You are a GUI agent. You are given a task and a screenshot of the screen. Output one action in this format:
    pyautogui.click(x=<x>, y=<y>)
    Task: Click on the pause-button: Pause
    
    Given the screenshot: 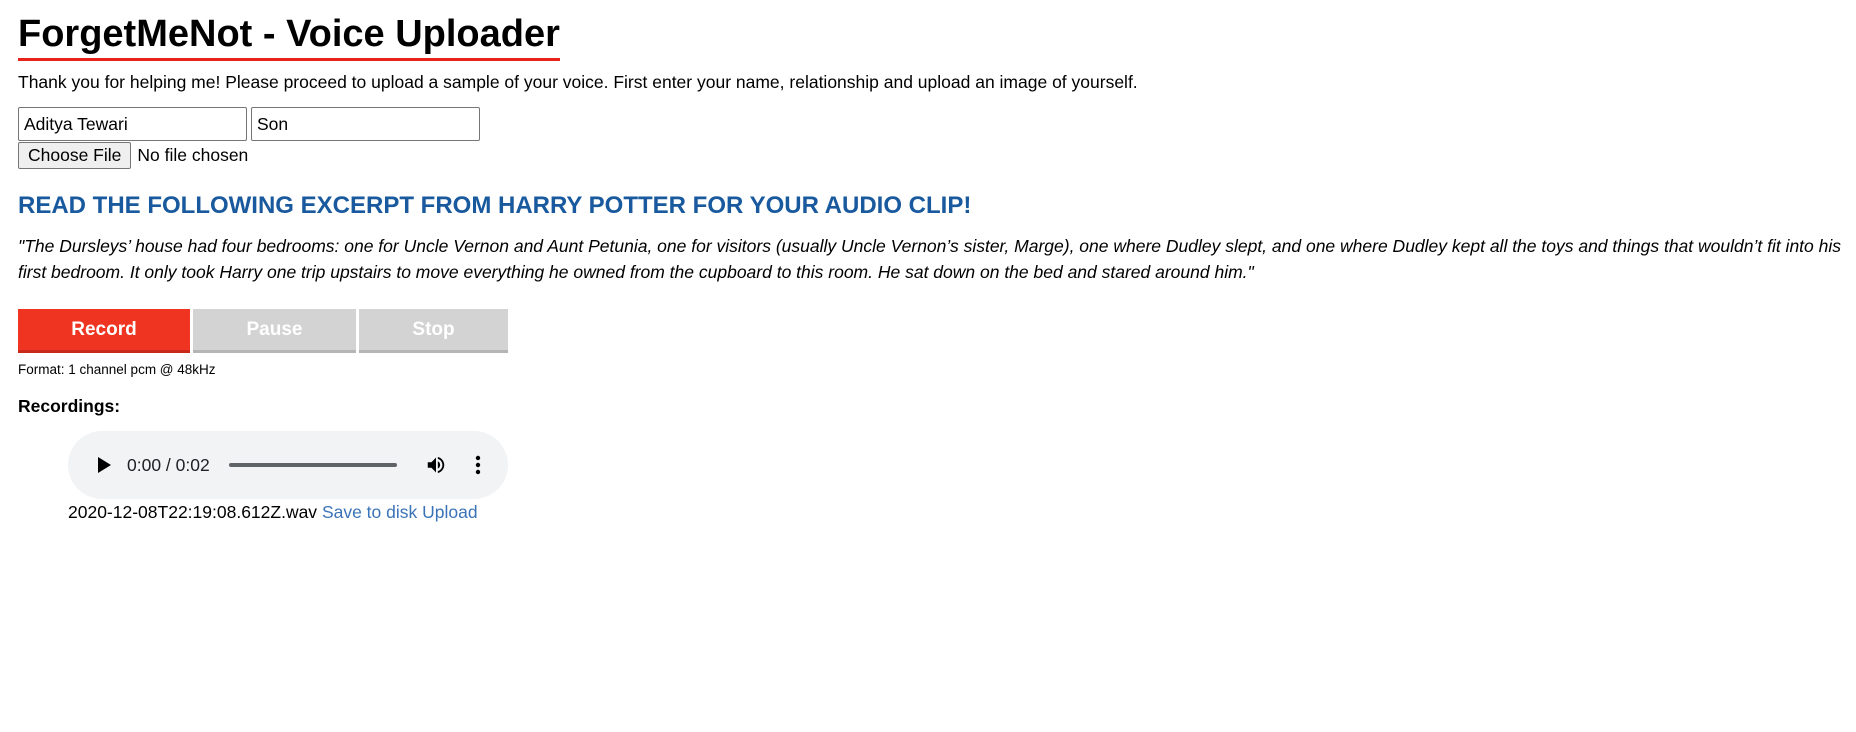 What is the action you would take?
    pyautogui.click(x=274, y=331)
    